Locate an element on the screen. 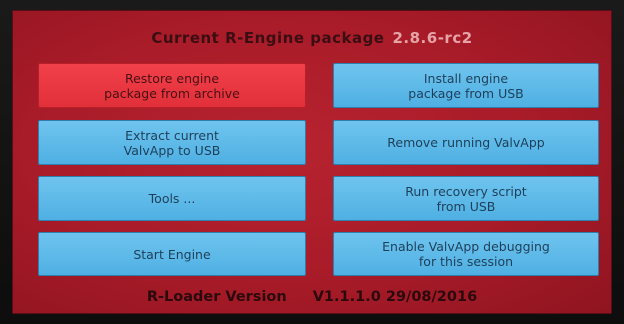  package-version: 2.8.6-rc2 is located at coordinates (432, 38).